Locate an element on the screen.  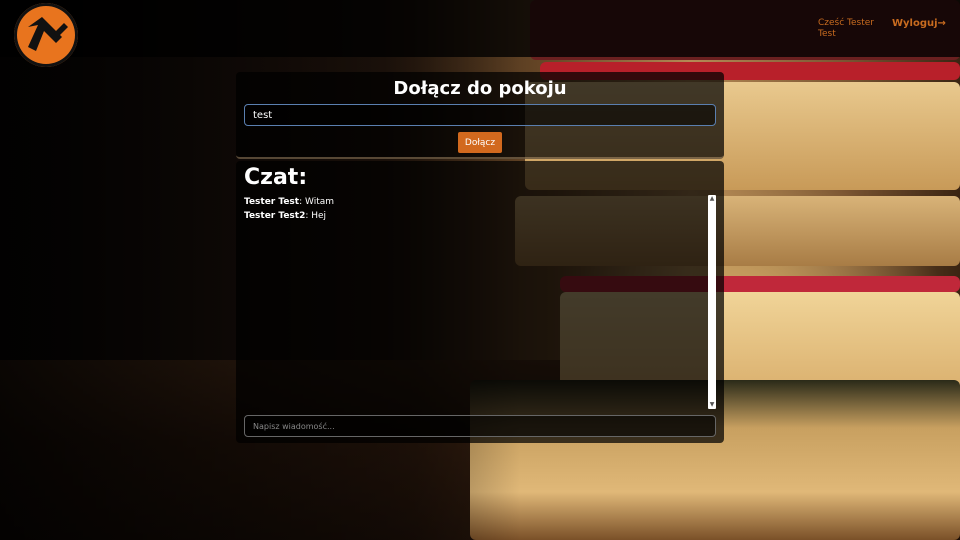
top-navbar: Cześć Tester Test Wyloguj→ is located at coordinates (480, 33).